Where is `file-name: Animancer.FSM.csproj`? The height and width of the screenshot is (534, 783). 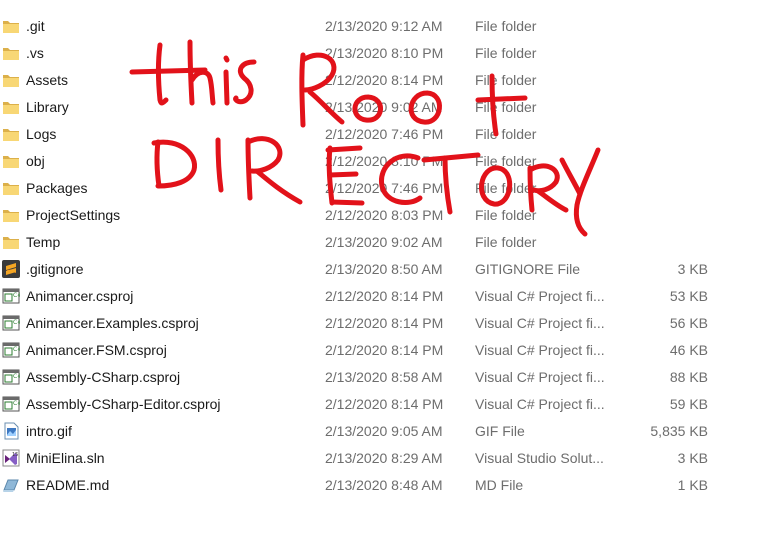
file-name: Animancer.FSM.csproj is located at coordinates (96, 350).